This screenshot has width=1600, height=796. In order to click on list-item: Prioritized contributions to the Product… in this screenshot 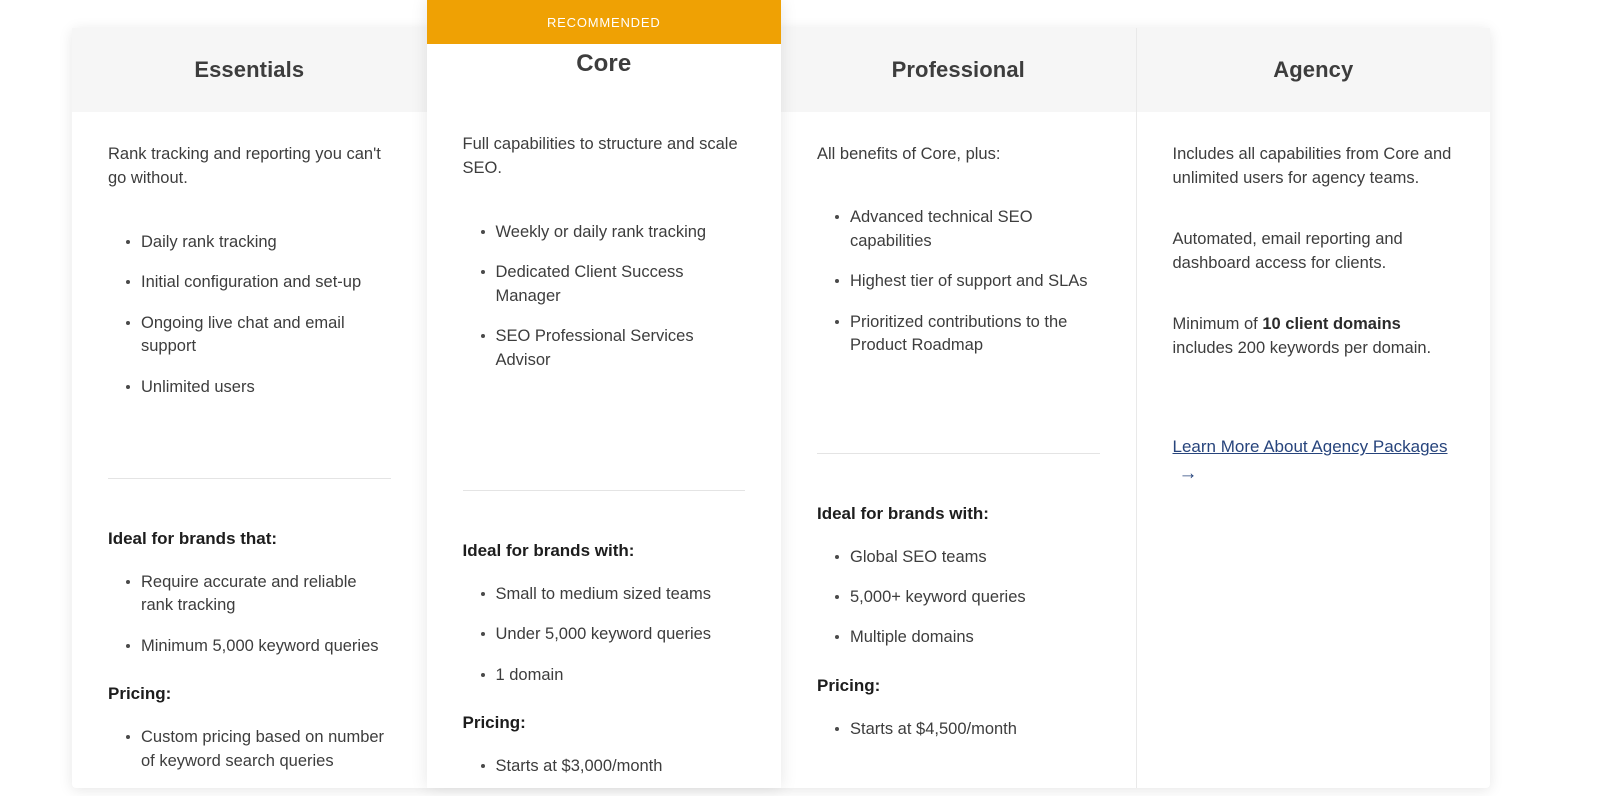, I will do `click(967, 334)`.